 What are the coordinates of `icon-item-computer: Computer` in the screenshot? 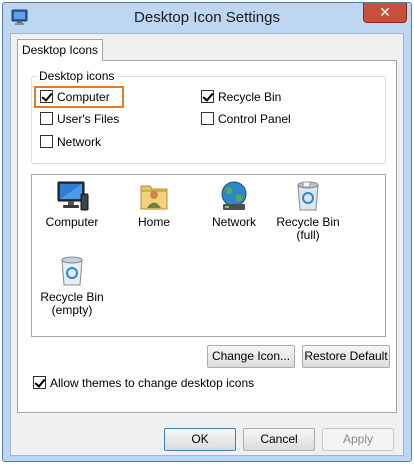 It's located at (72, 204).